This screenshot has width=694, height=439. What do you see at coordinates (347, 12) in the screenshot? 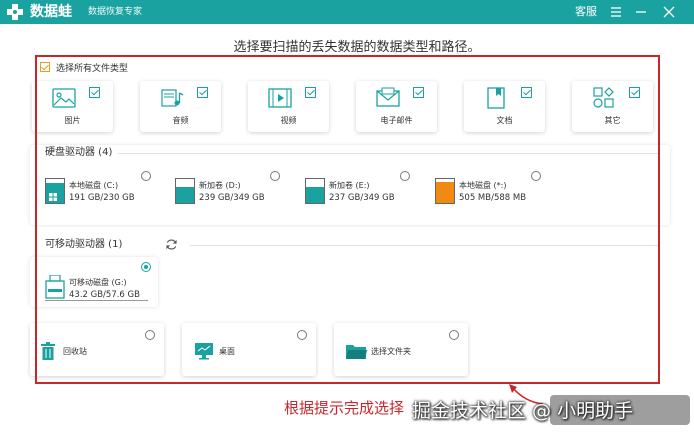
I see `title-bar: 数据蛙 数据恢复专家 客服` at bounding box center [347, 12].